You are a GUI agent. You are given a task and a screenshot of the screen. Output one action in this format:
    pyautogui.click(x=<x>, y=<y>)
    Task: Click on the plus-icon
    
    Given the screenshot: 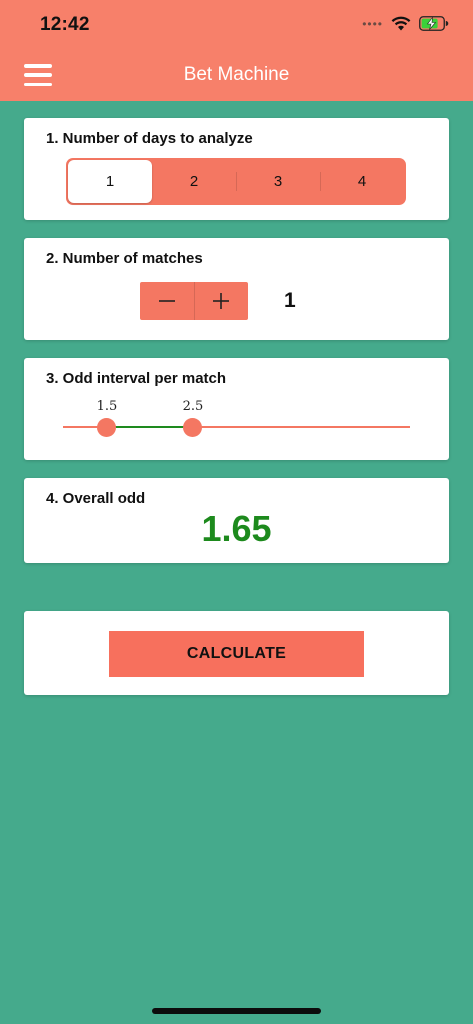 What is the action you would take?
    pyautogui.click(x=221, y=301)
    